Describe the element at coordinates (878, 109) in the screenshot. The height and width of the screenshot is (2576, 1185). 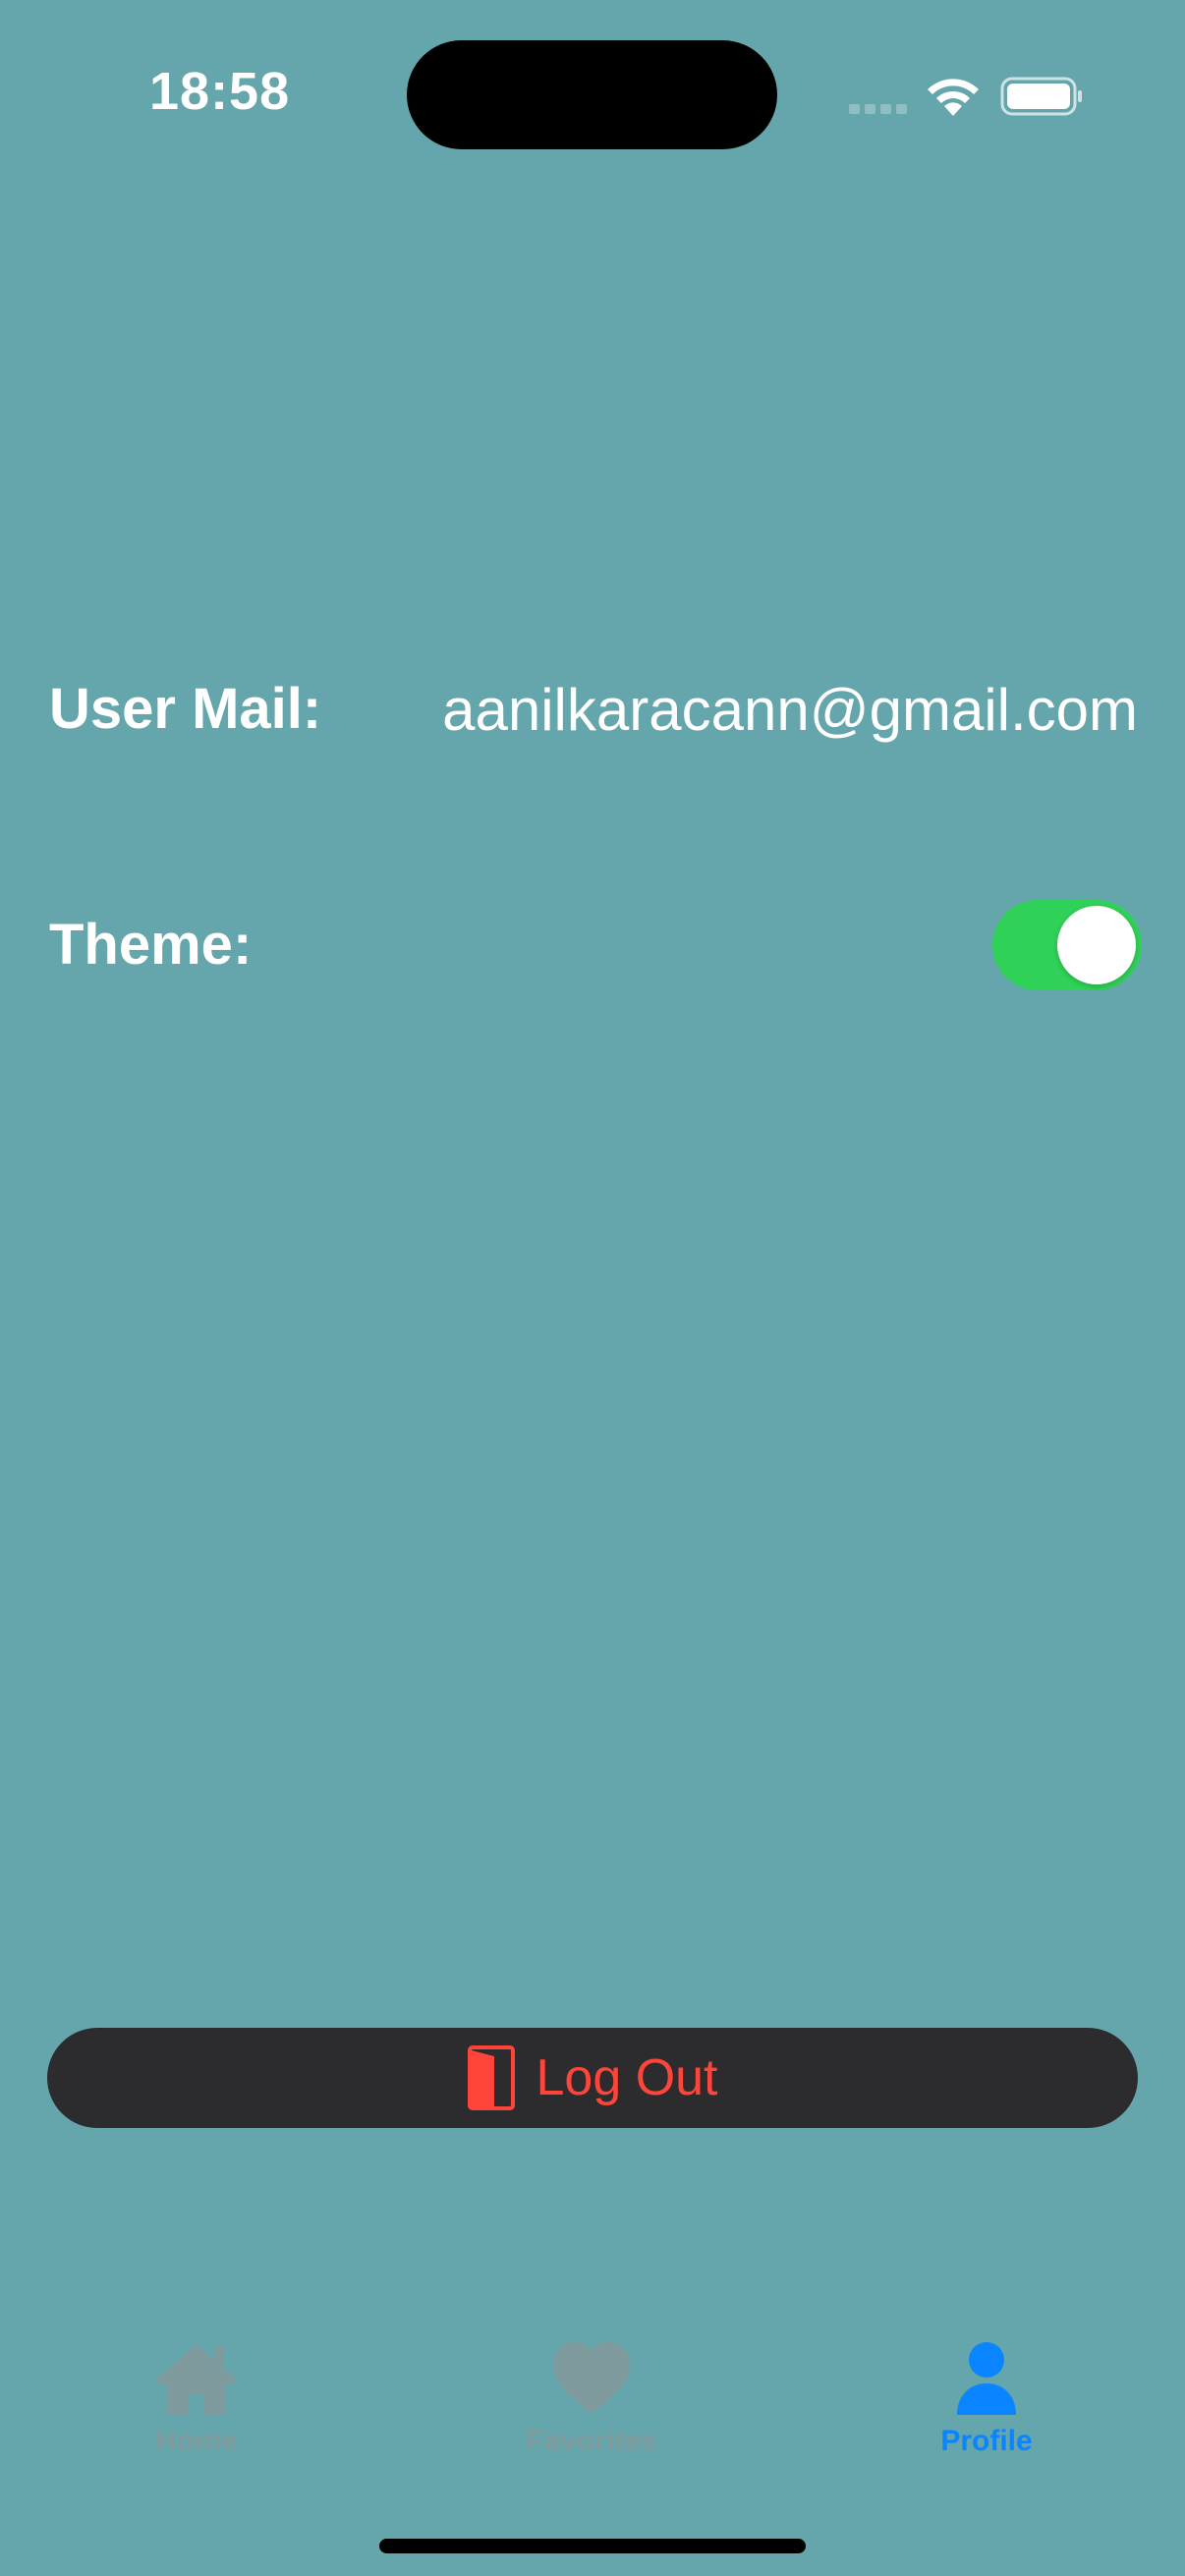
I see `cellular-signal-icon` at that location.